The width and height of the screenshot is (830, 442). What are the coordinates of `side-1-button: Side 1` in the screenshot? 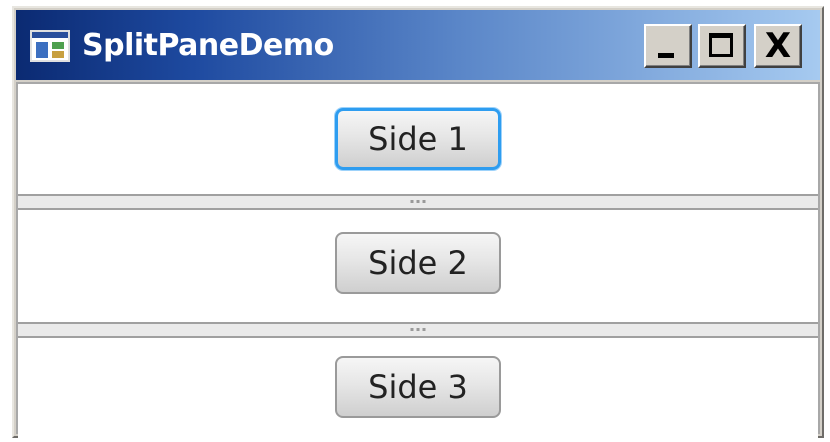 It's located at (418, 139).